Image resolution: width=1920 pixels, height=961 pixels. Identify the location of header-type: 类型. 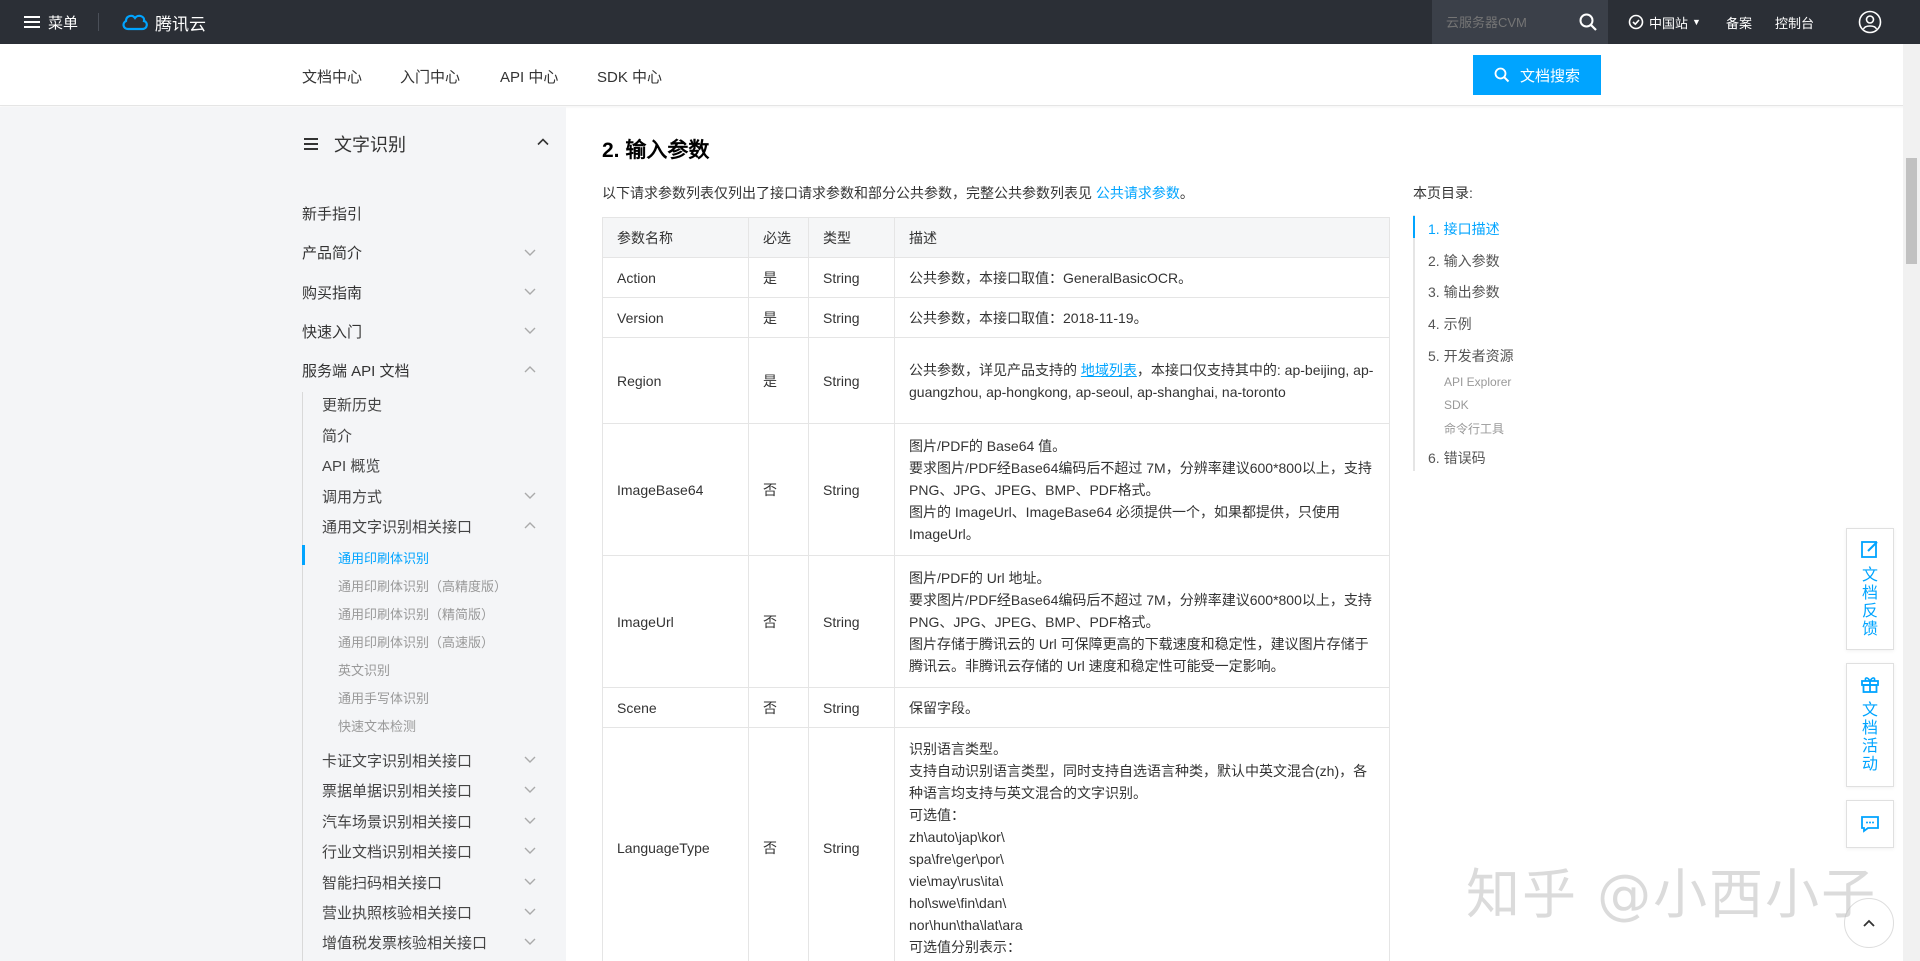
(851, 237).